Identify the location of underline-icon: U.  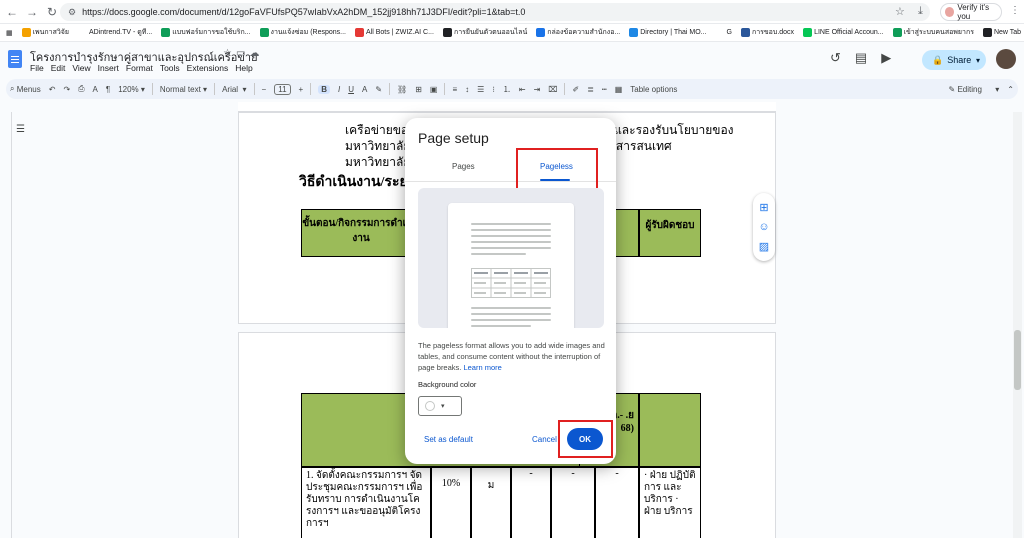
(351, 89).